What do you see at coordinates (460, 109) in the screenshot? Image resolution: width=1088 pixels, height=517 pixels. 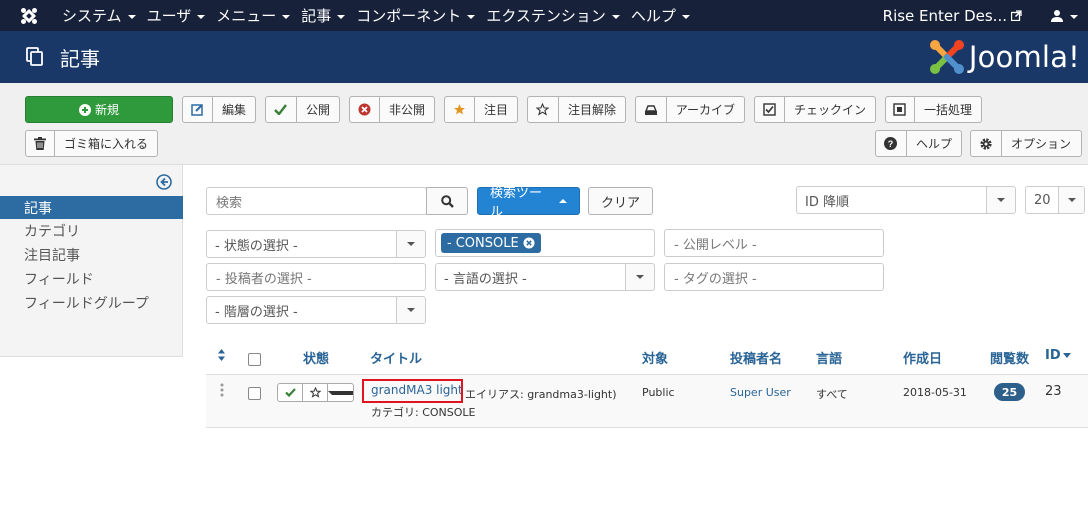 I see `star-icon` at bounding box center [460, 109].